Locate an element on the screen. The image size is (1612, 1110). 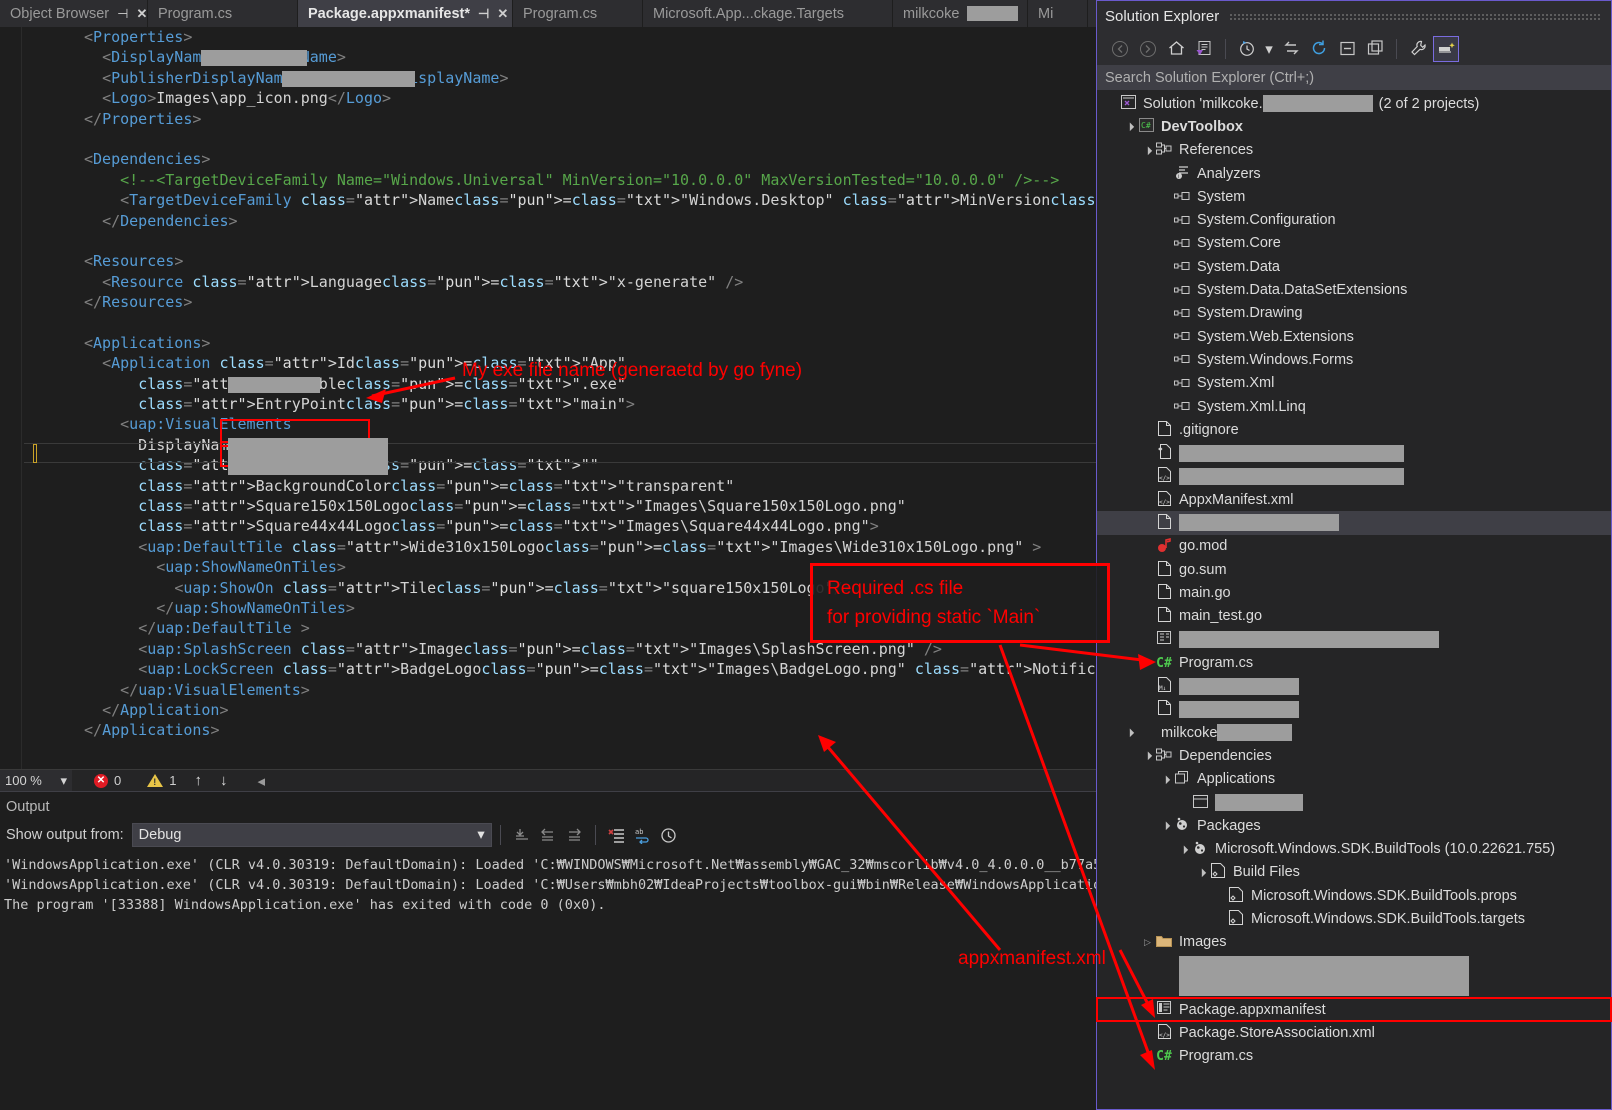
navigate-forward-icon is located at coordinates (574, 835).